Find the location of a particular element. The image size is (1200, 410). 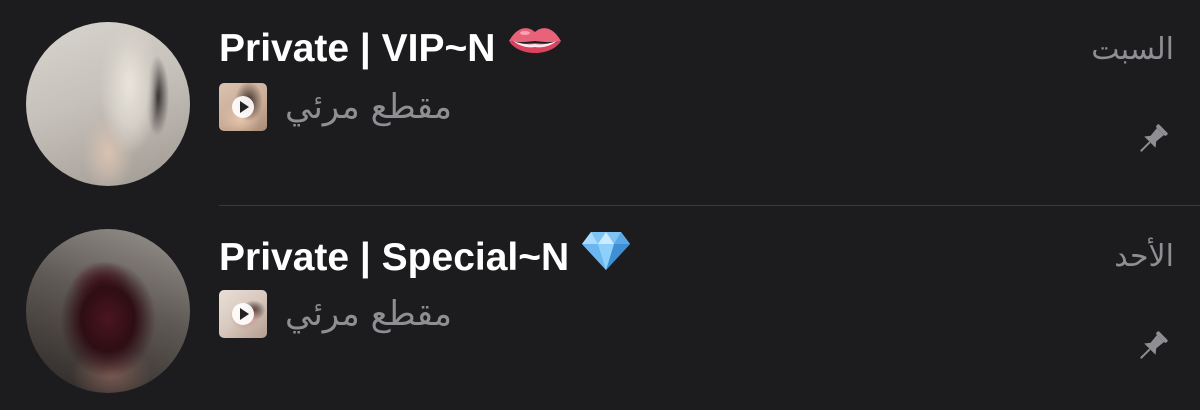

gem-emoji-icon is located at coordinates (606, 256).